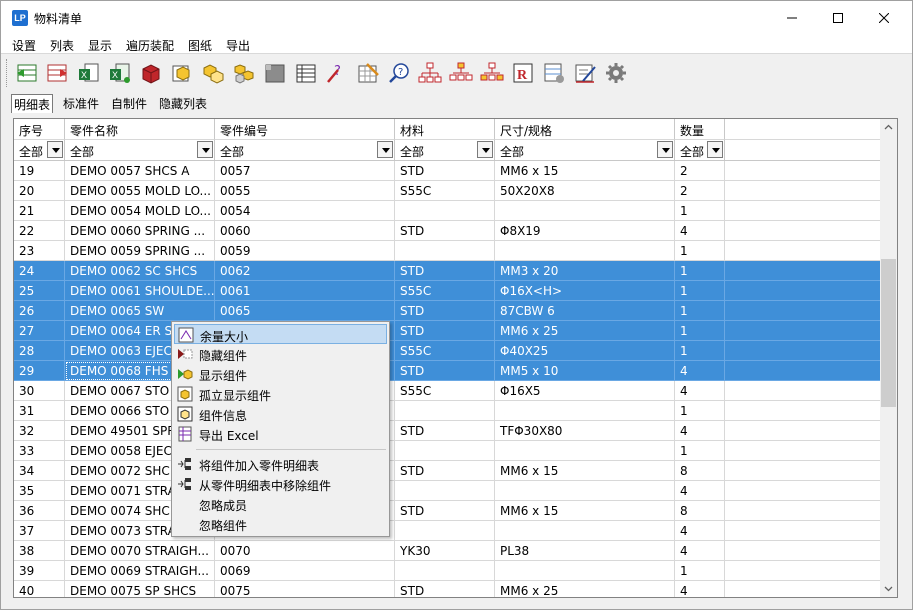  I want to click on cell-no: 27, so click(39, 331).